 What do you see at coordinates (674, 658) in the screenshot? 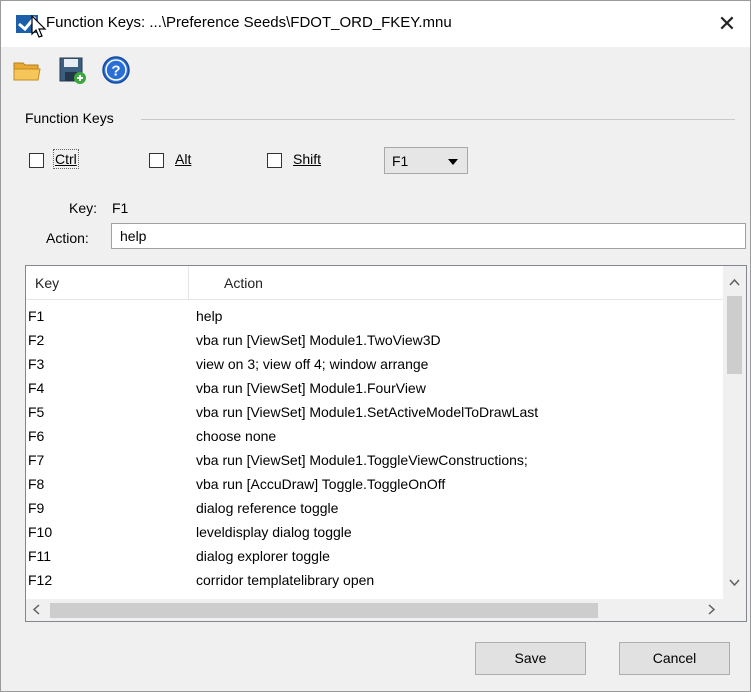
I see `cancel-button: Cancel` at bounding box center [674, 658].